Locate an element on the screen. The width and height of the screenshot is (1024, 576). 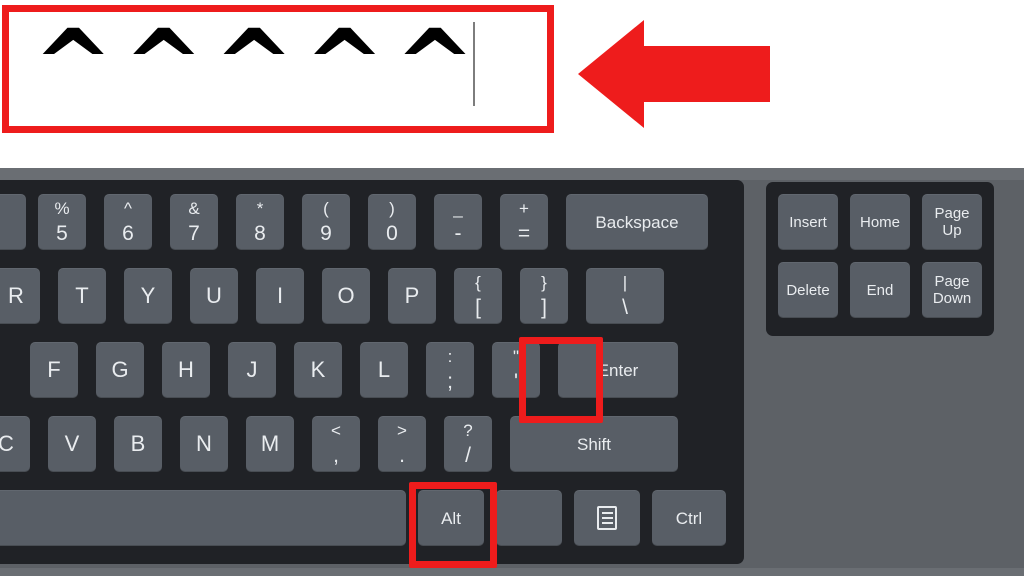
key-period-legend: . is located at coordinates (402, 455).